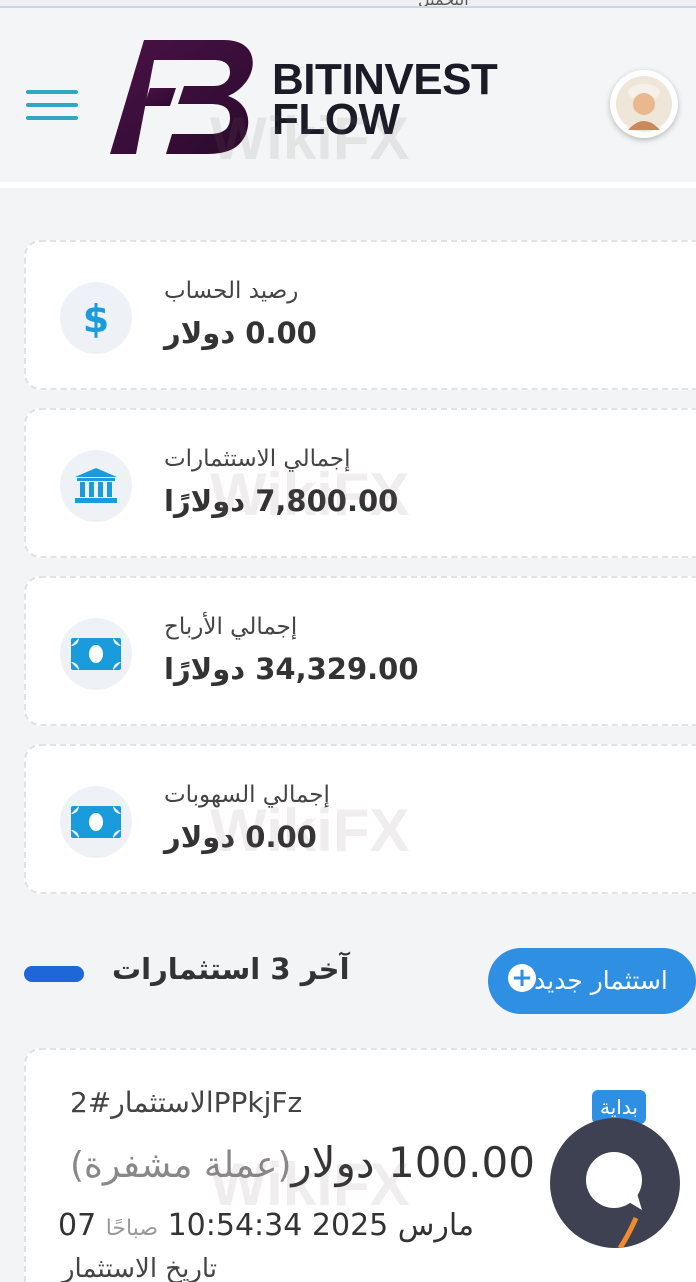 This screenshot has height=1282, width=696. What do you see at coordinates (385, 79) in the screenshot?
I see `brand-line-1: BITINVEST` at bounding box center [385, 79].